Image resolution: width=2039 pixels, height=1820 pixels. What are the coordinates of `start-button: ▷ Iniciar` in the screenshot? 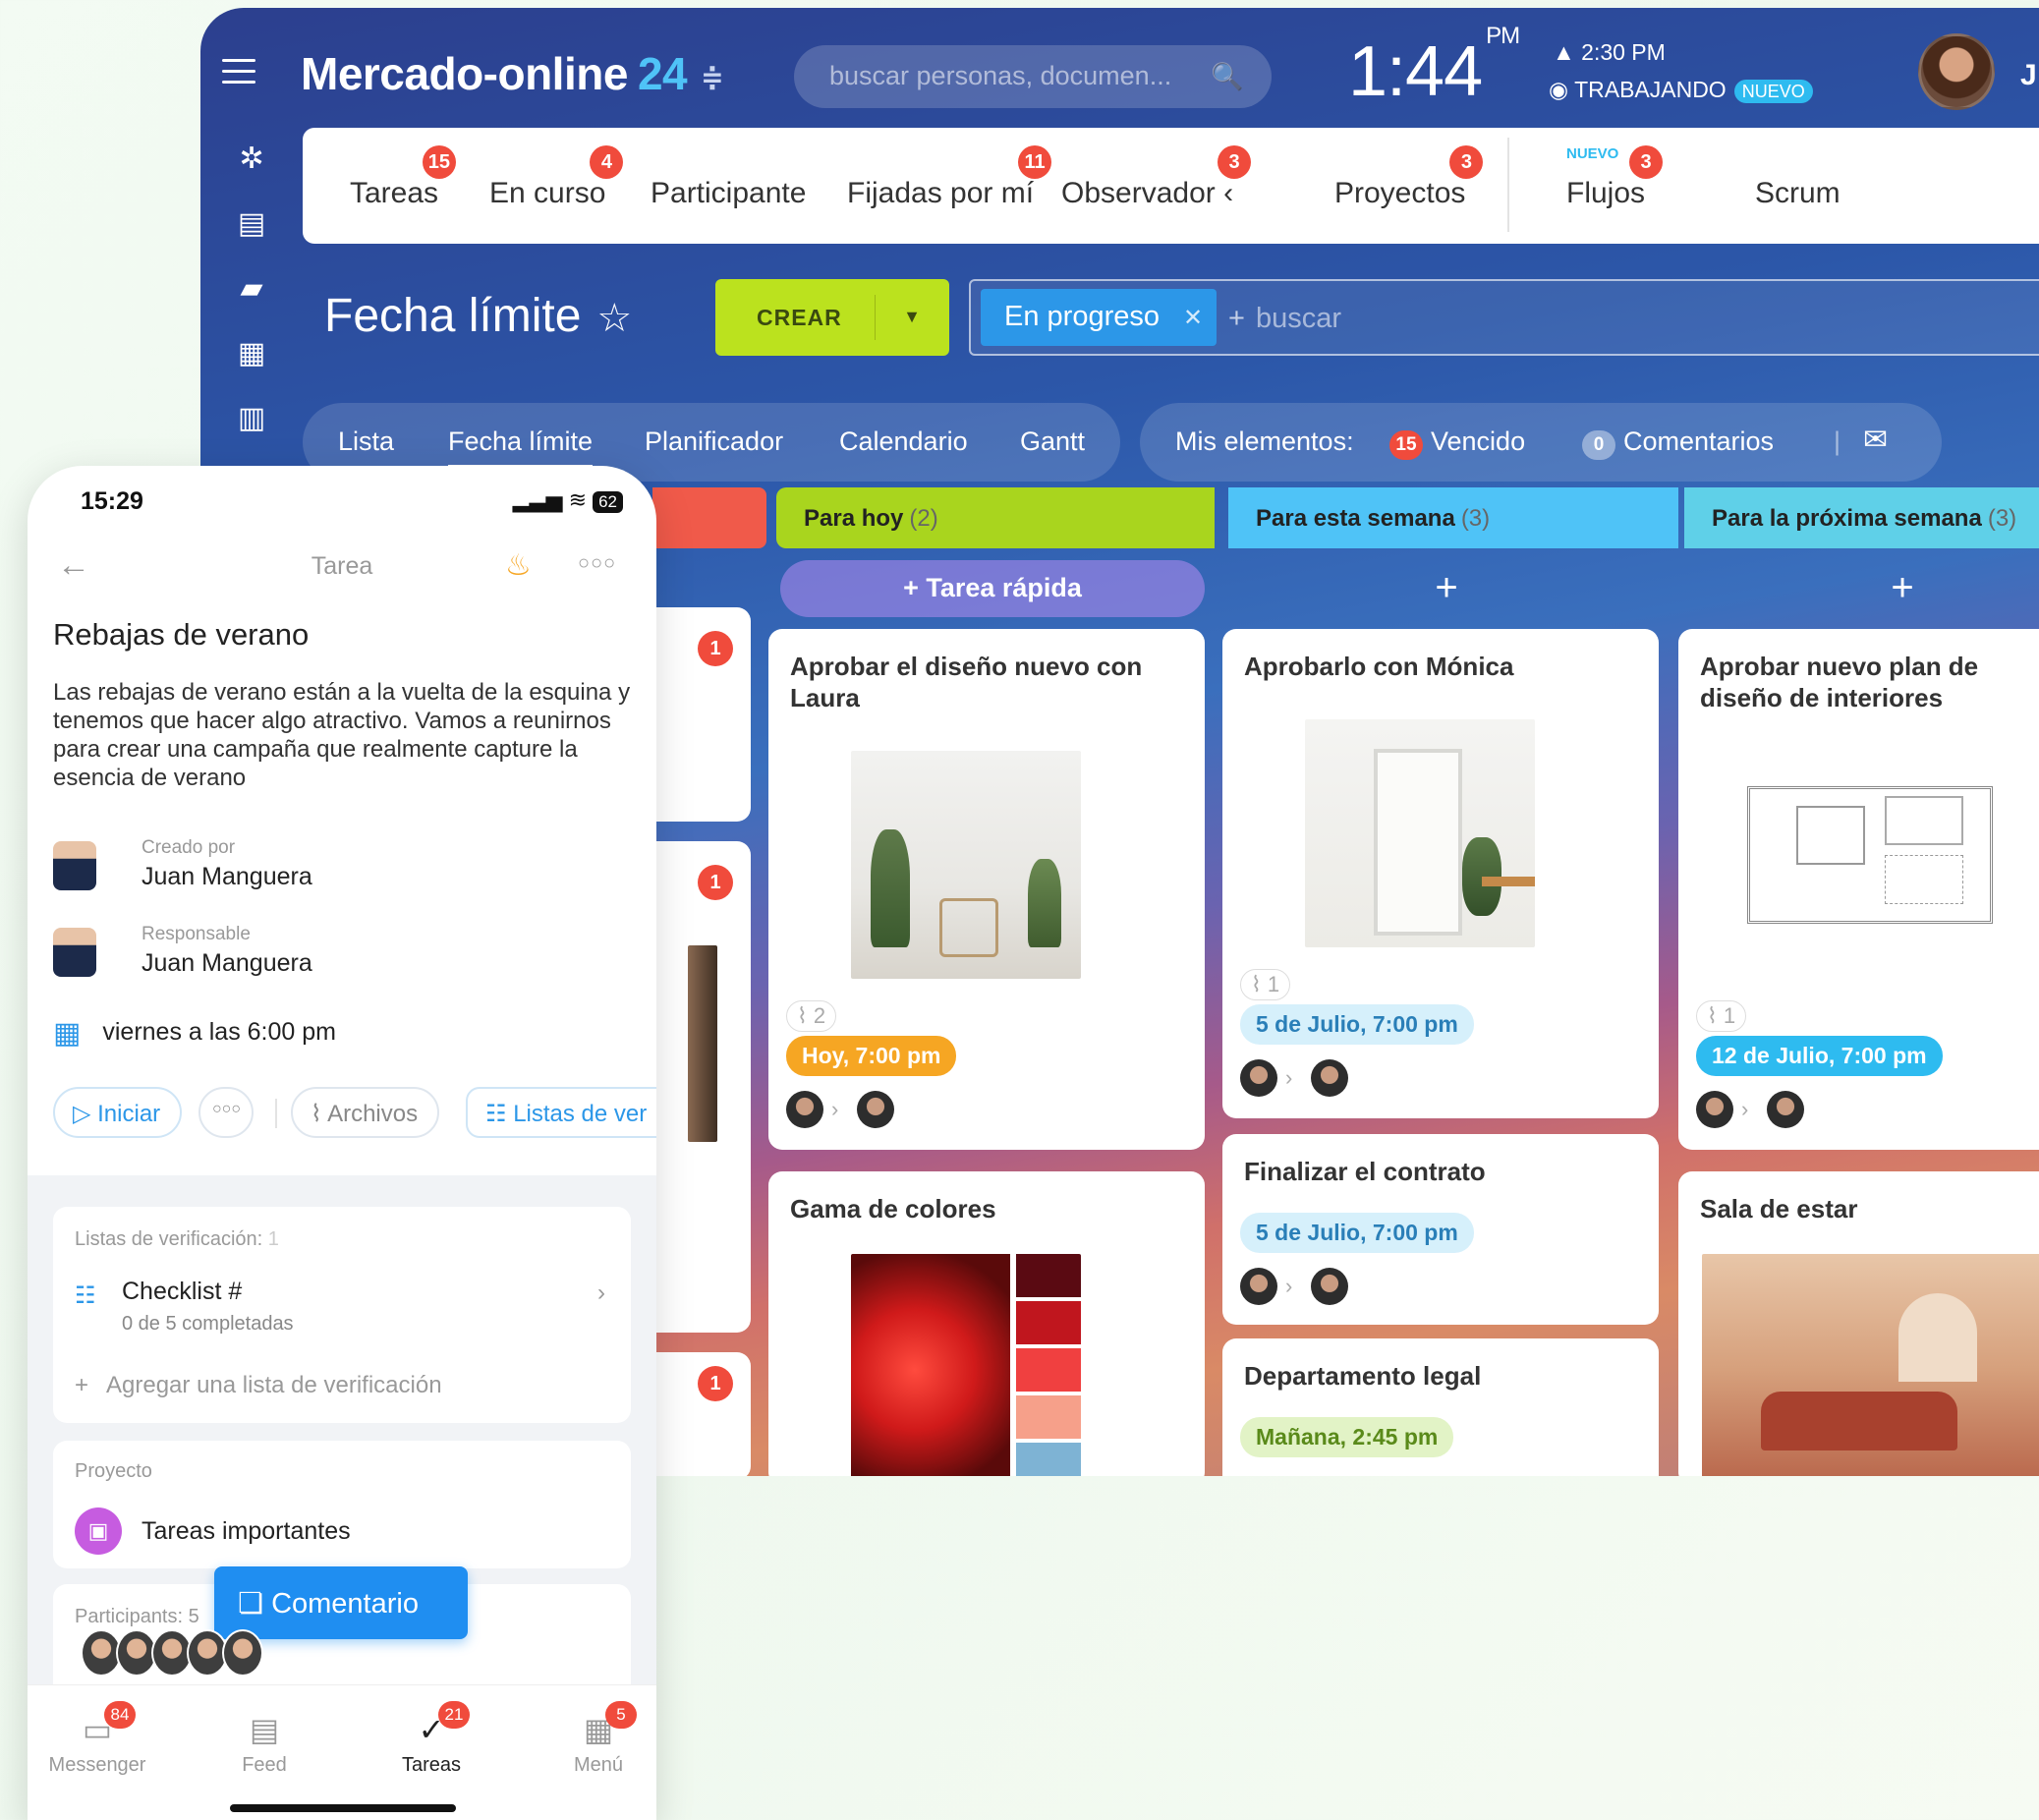 It's located at (118, 1112).